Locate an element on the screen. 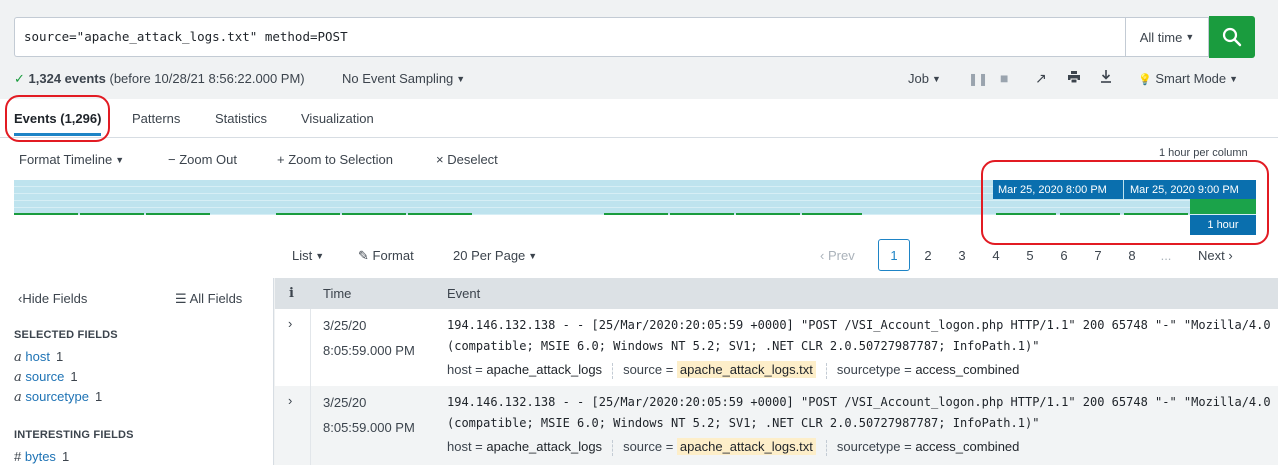 Image resolution: width=1278 pixels, height=465 pixels. page-1-button: 1 is located at coordinates (894, 255).